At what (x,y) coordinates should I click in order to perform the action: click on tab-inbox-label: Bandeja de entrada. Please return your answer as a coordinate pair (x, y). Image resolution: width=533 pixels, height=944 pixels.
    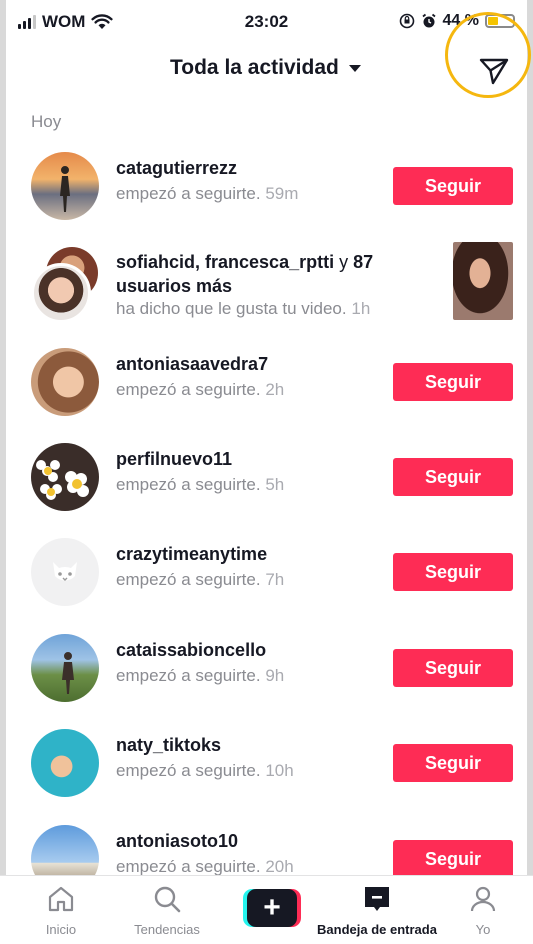
    Looking at the image, I should click on (377, 929).